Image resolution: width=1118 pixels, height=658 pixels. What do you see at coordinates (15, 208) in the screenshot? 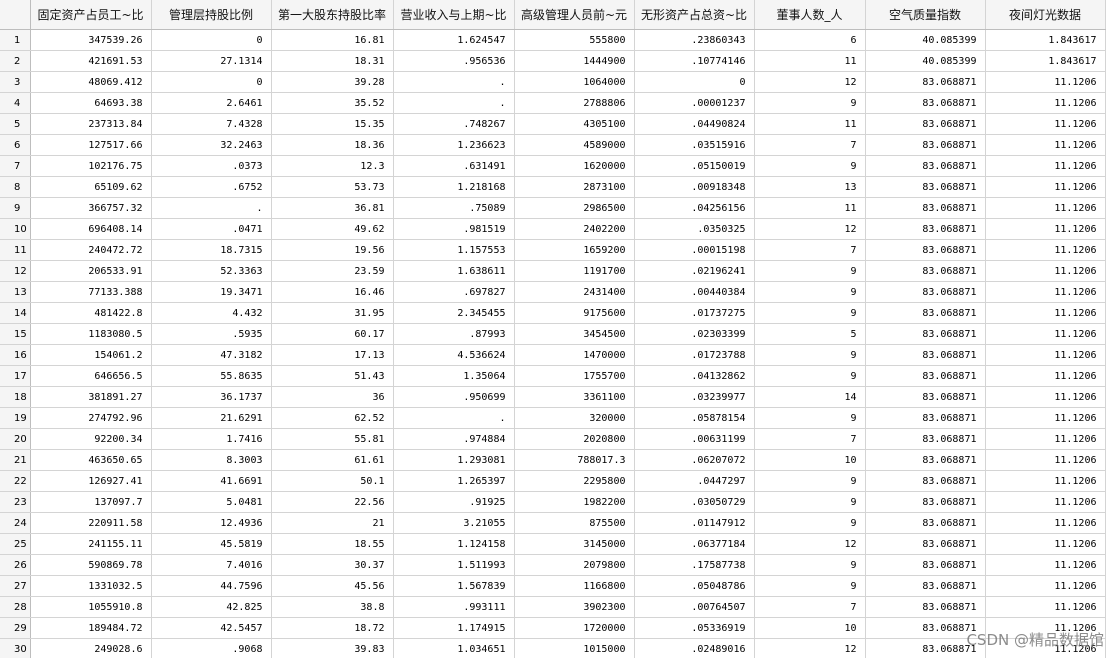
I see `row-number: 9` at bounding box center [15, 208].